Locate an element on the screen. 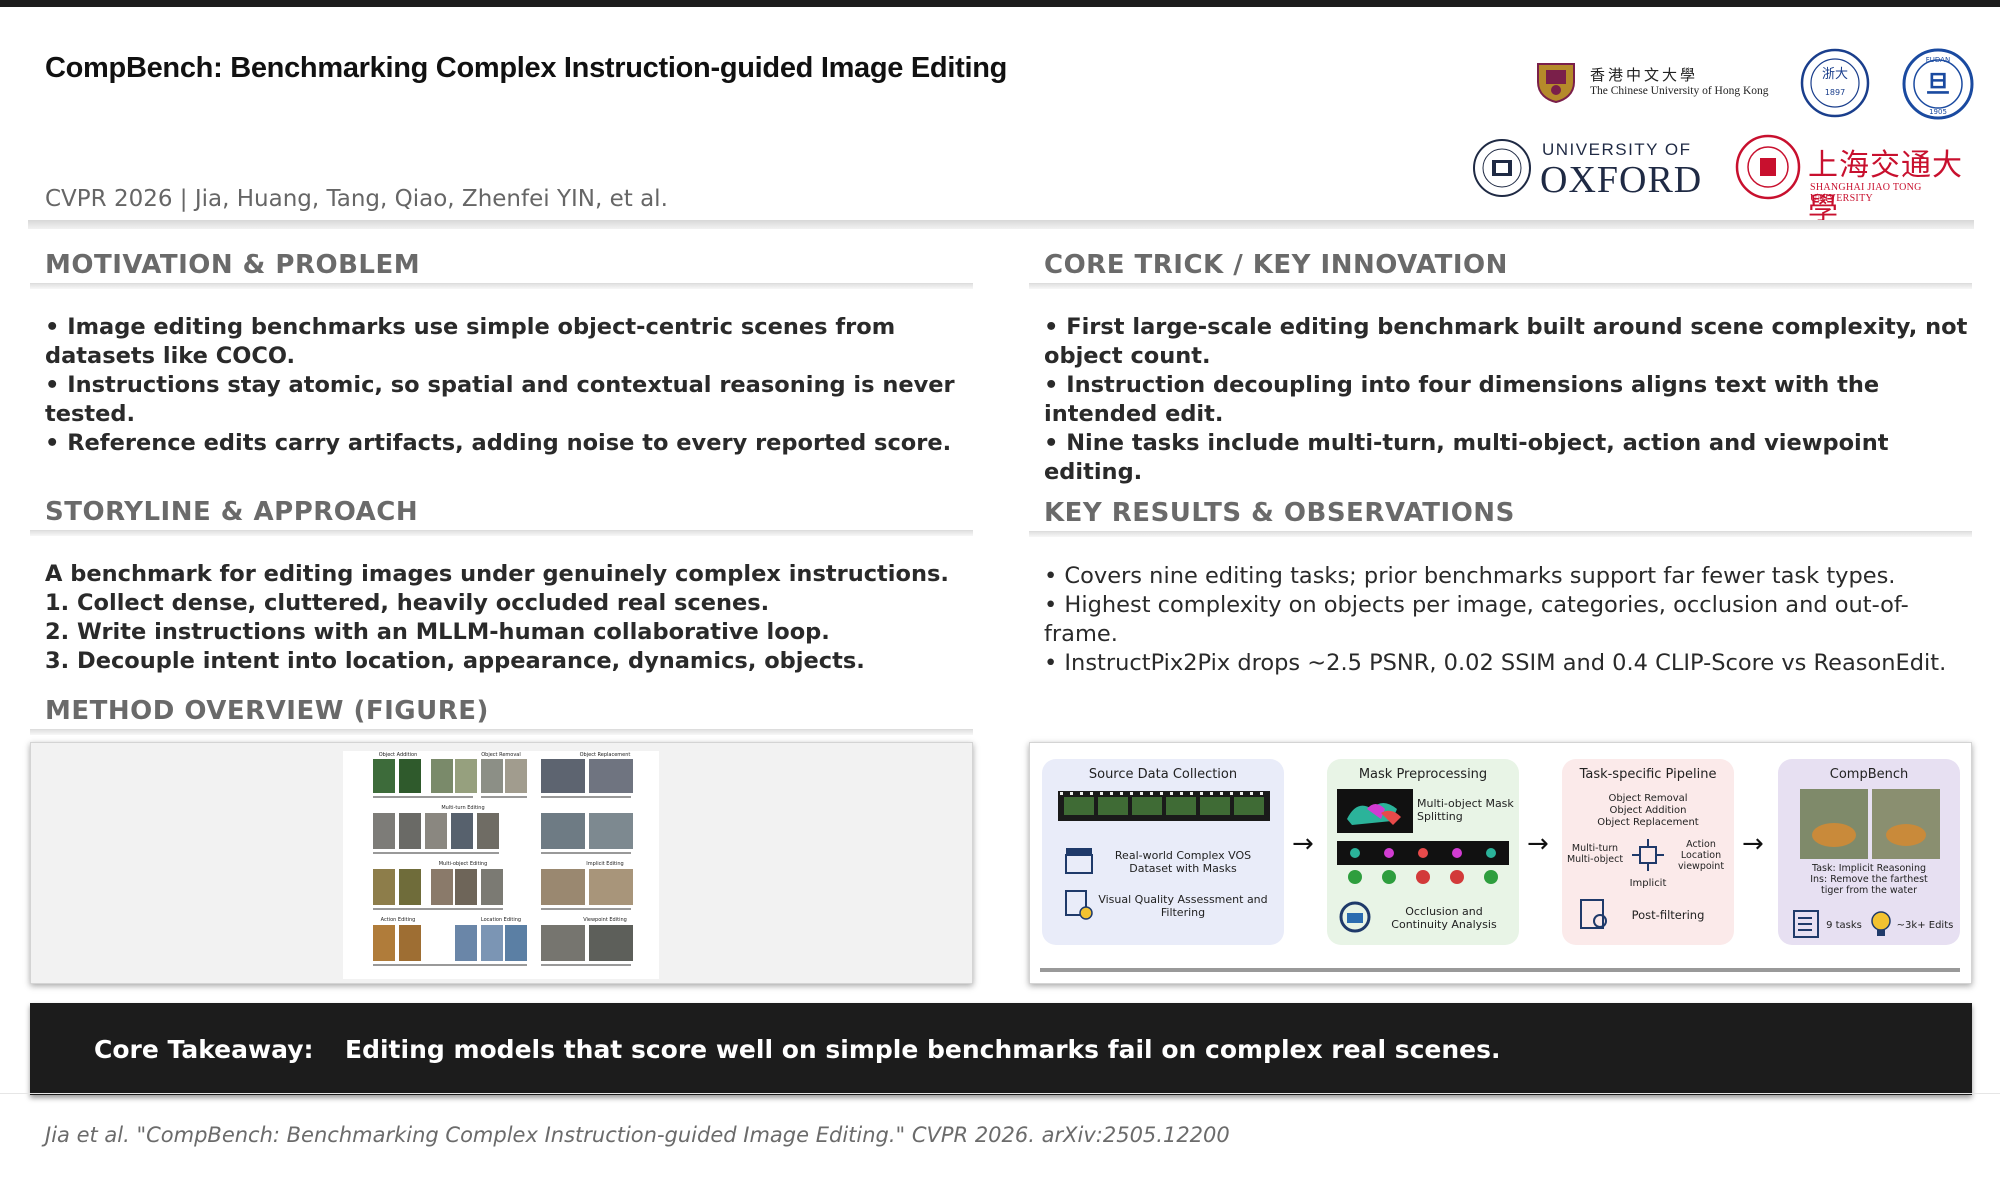  grid-header-2: Object Removal is located at coordinates (501, 755).